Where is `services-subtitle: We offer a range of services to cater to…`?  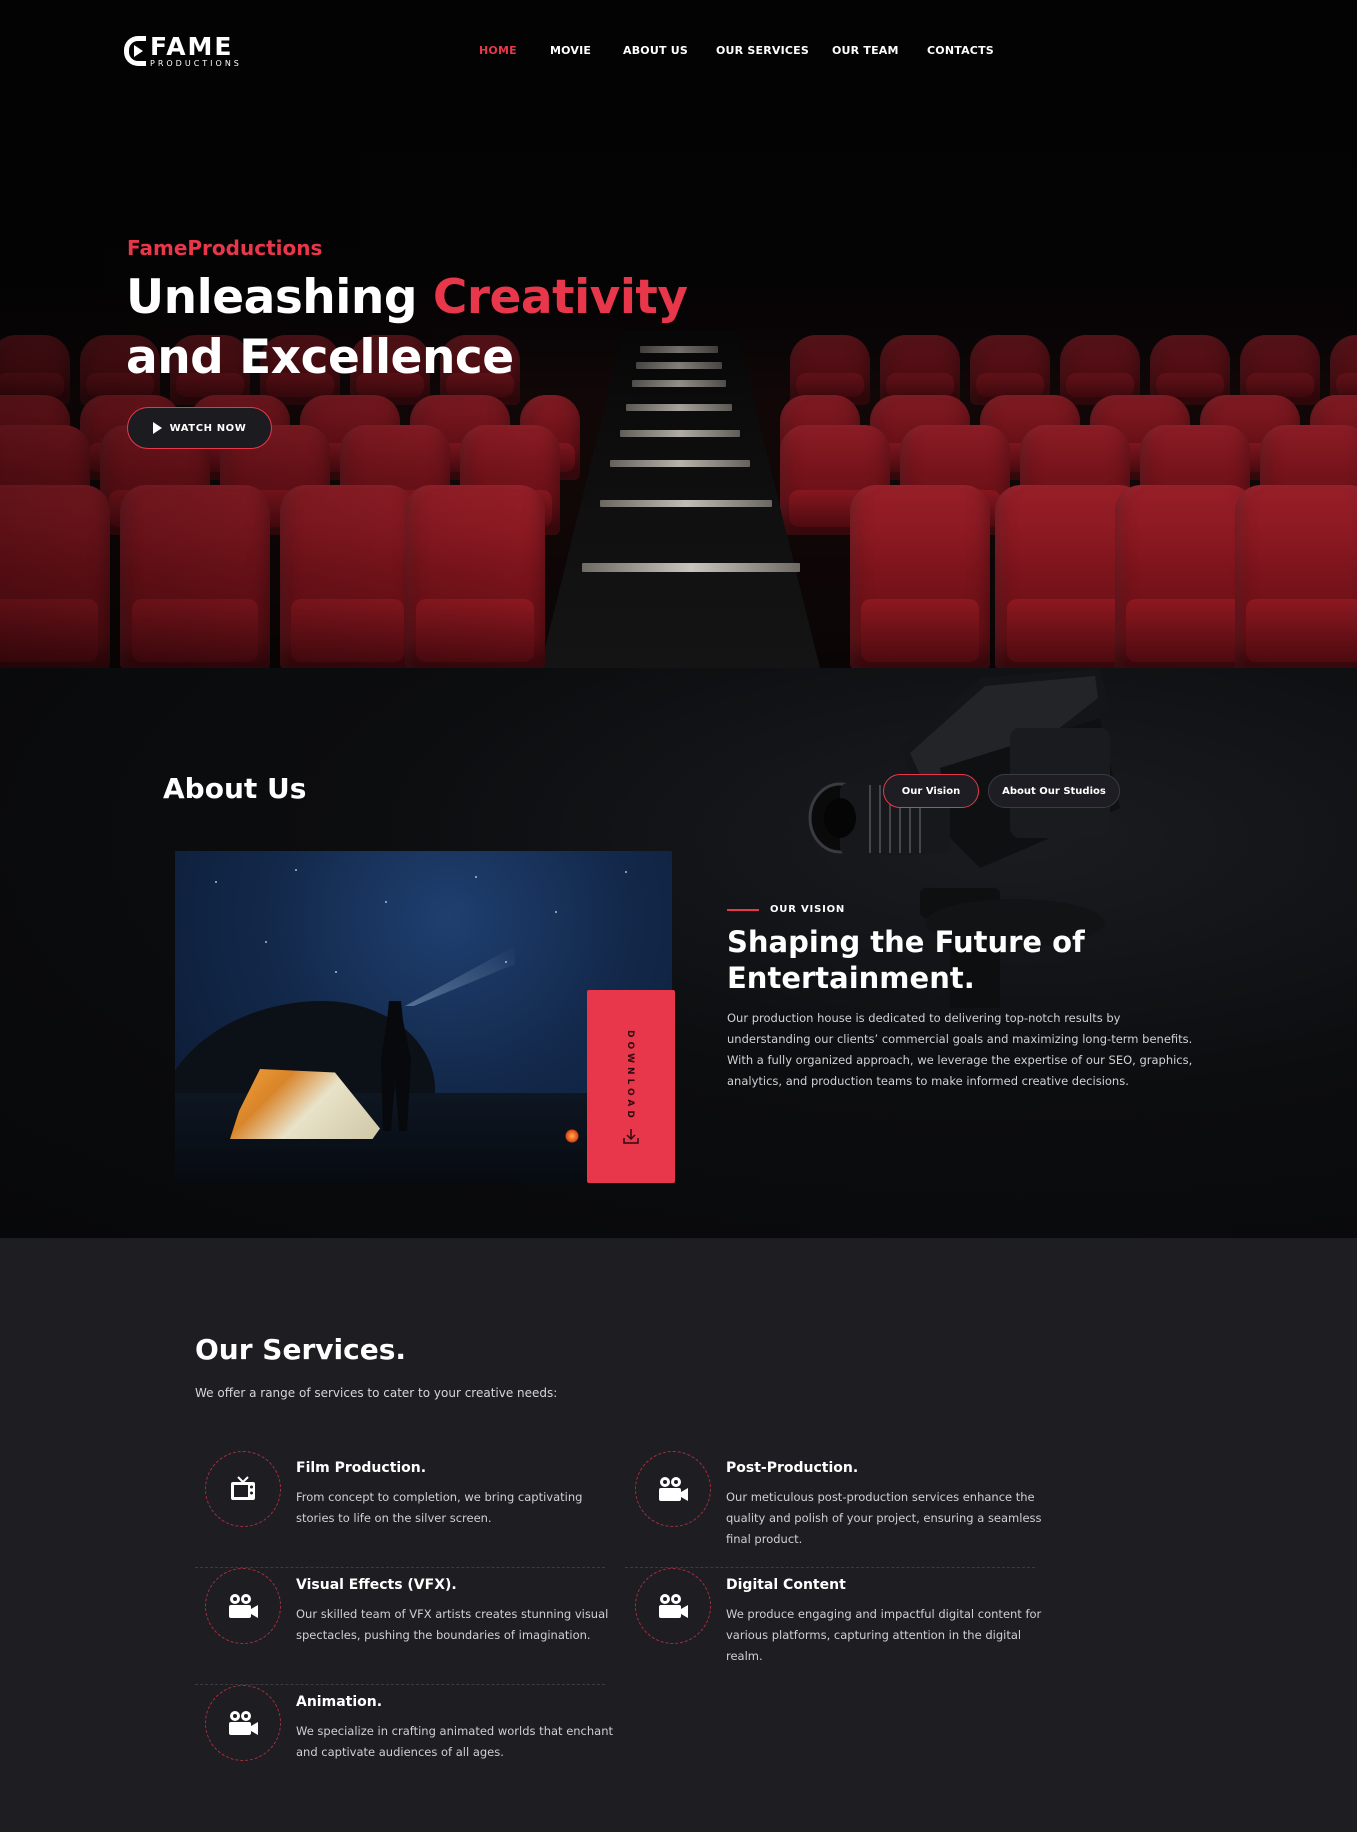
services-subtitle: We offer a range of services to cater to… is located at coordinates (376, 1393).